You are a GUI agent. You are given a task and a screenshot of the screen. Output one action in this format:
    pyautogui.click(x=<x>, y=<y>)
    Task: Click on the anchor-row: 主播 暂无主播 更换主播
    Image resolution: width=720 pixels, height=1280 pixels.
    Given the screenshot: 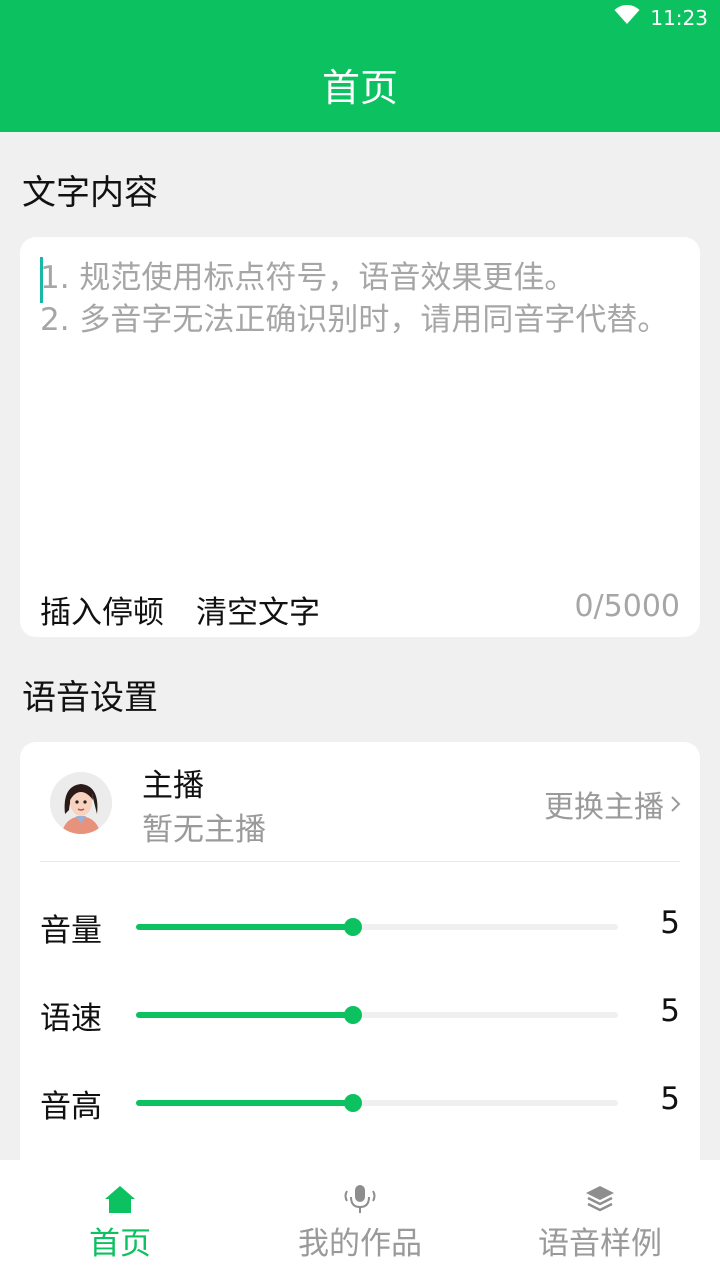 What is the action you would take?
    pyautogui.click(x=360, y=802)
    